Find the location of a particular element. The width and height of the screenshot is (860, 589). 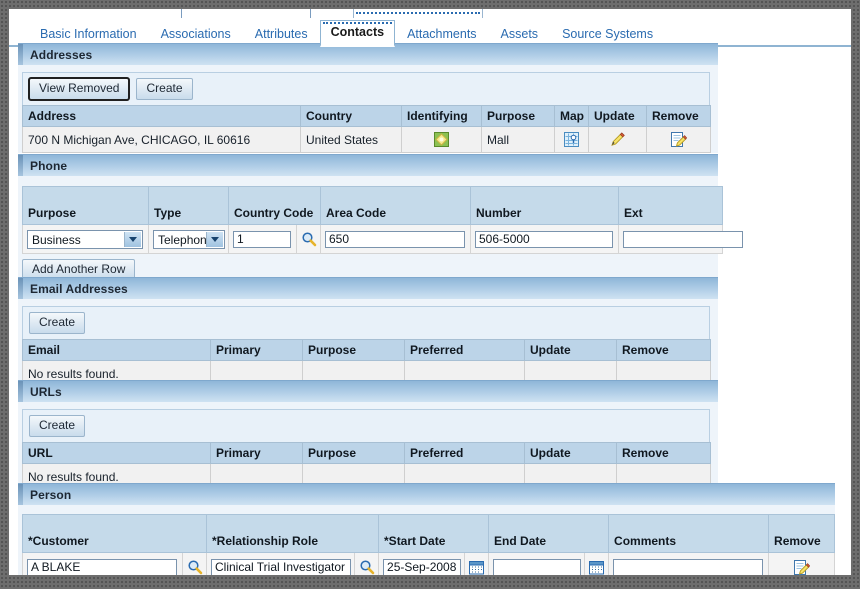

col-email-primary: Primary is located at coordinates (256, 350).